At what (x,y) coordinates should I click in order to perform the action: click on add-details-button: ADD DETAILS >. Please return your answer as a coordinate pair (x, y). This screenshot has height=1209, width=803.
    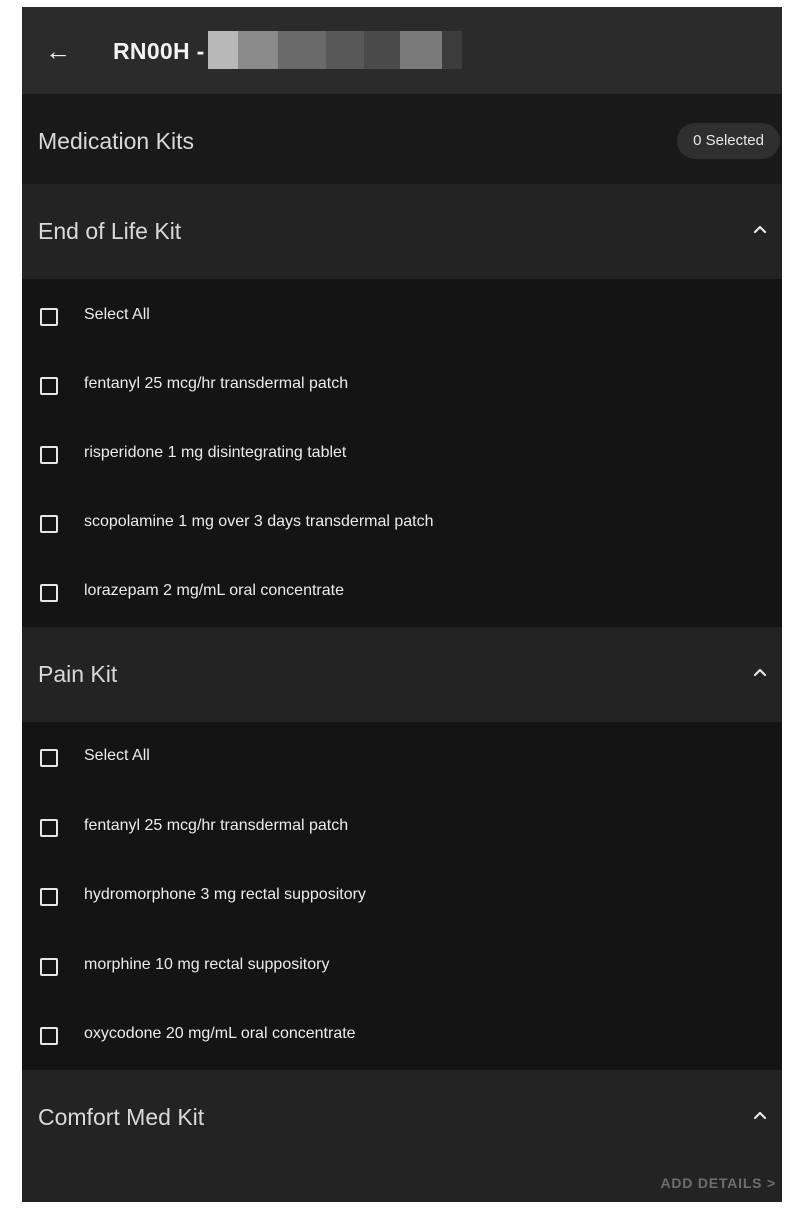
    Looking at the image, I should click on (718, 1183).